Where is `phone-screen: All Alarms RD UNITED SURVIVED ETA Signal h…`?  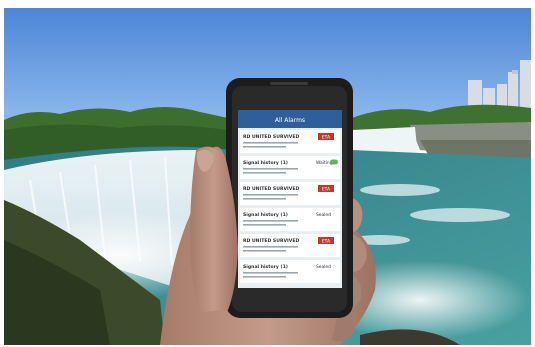
phone-screen: All Alarms RD UNITED SURVIVED ETA Signal h… is located at coordinates (290, 199).